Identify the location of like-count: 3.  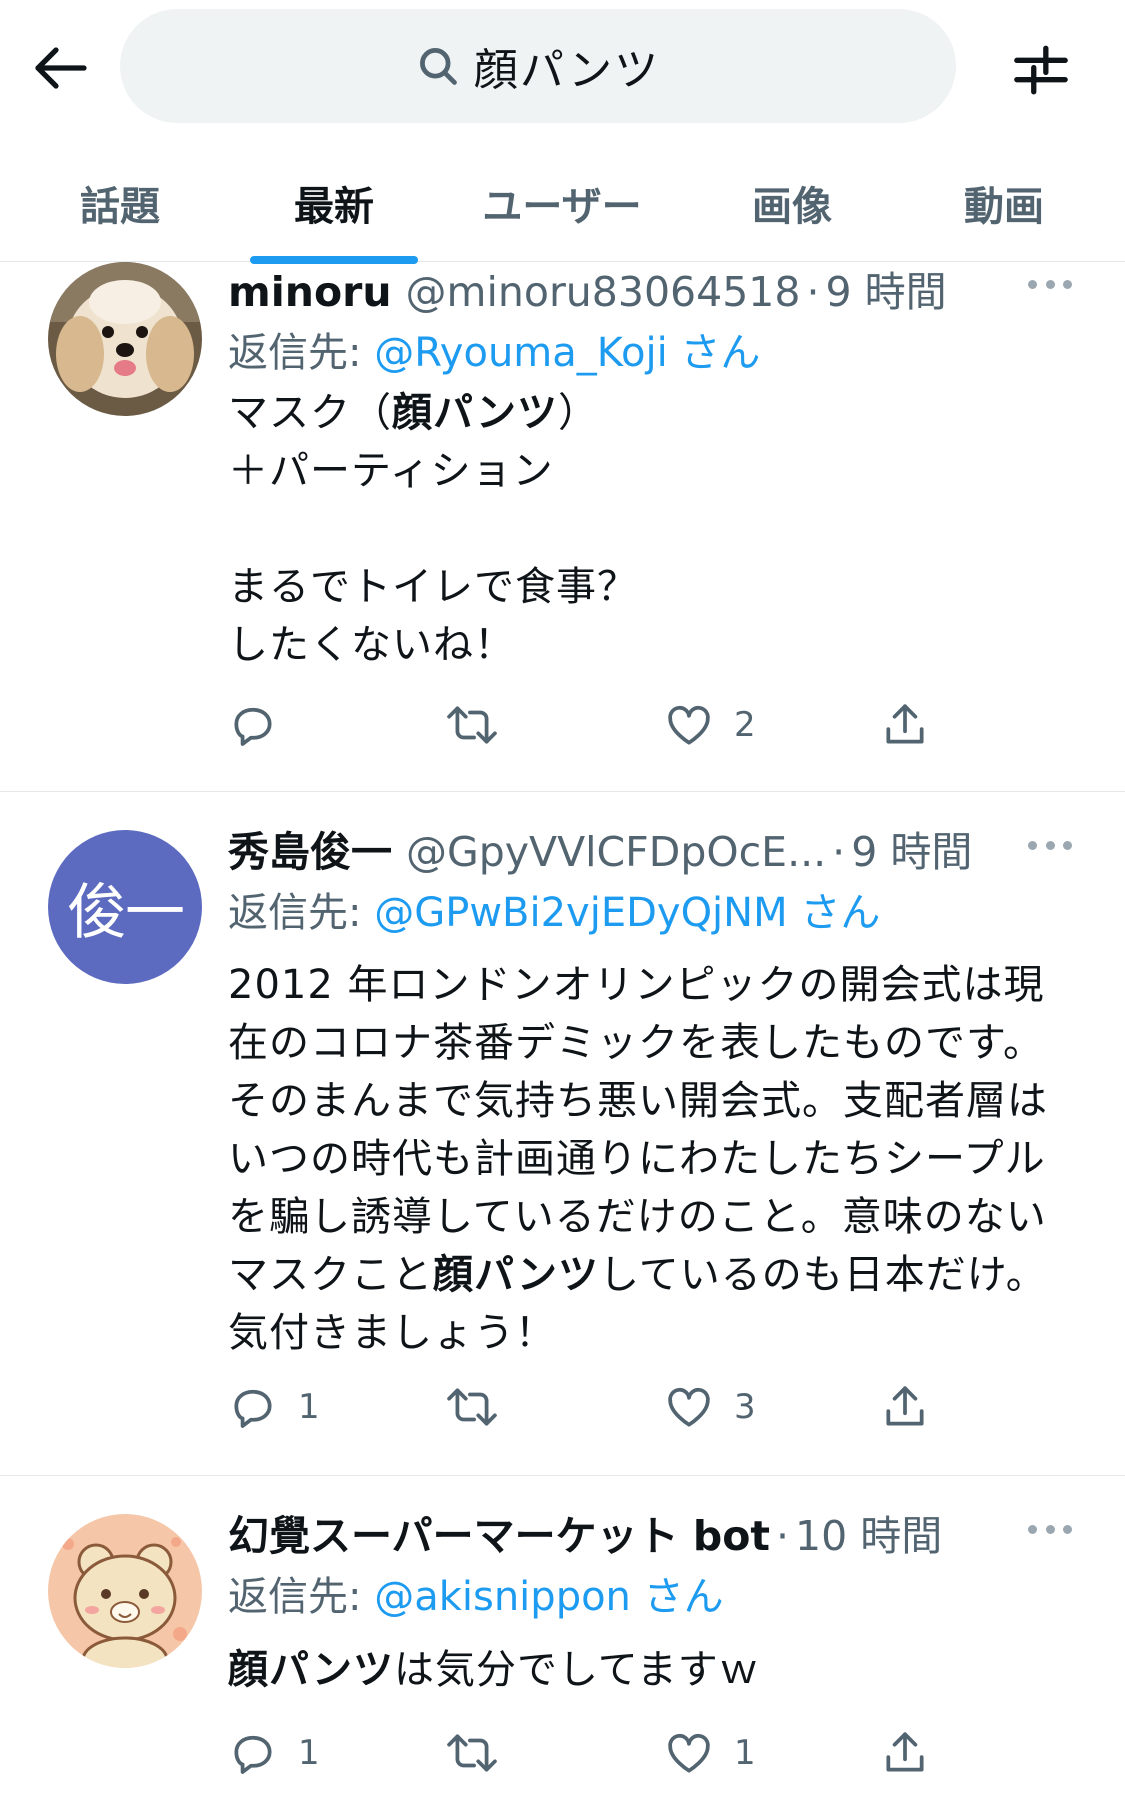
(745, 1407).